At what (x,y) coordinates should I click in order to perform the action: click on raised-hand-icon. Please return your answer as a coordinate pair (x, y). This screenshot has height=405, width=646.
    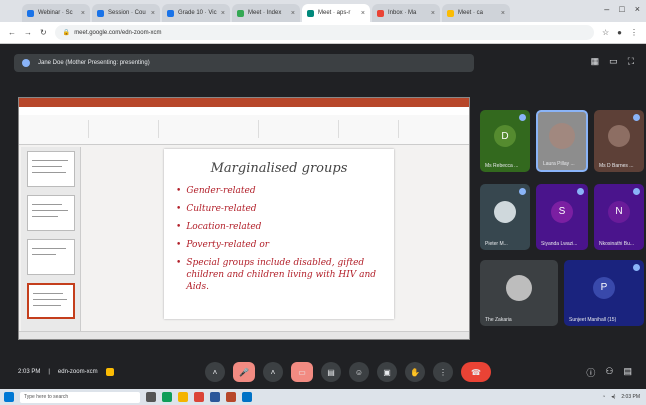
    Looking at the image, I should click on (109, 372).